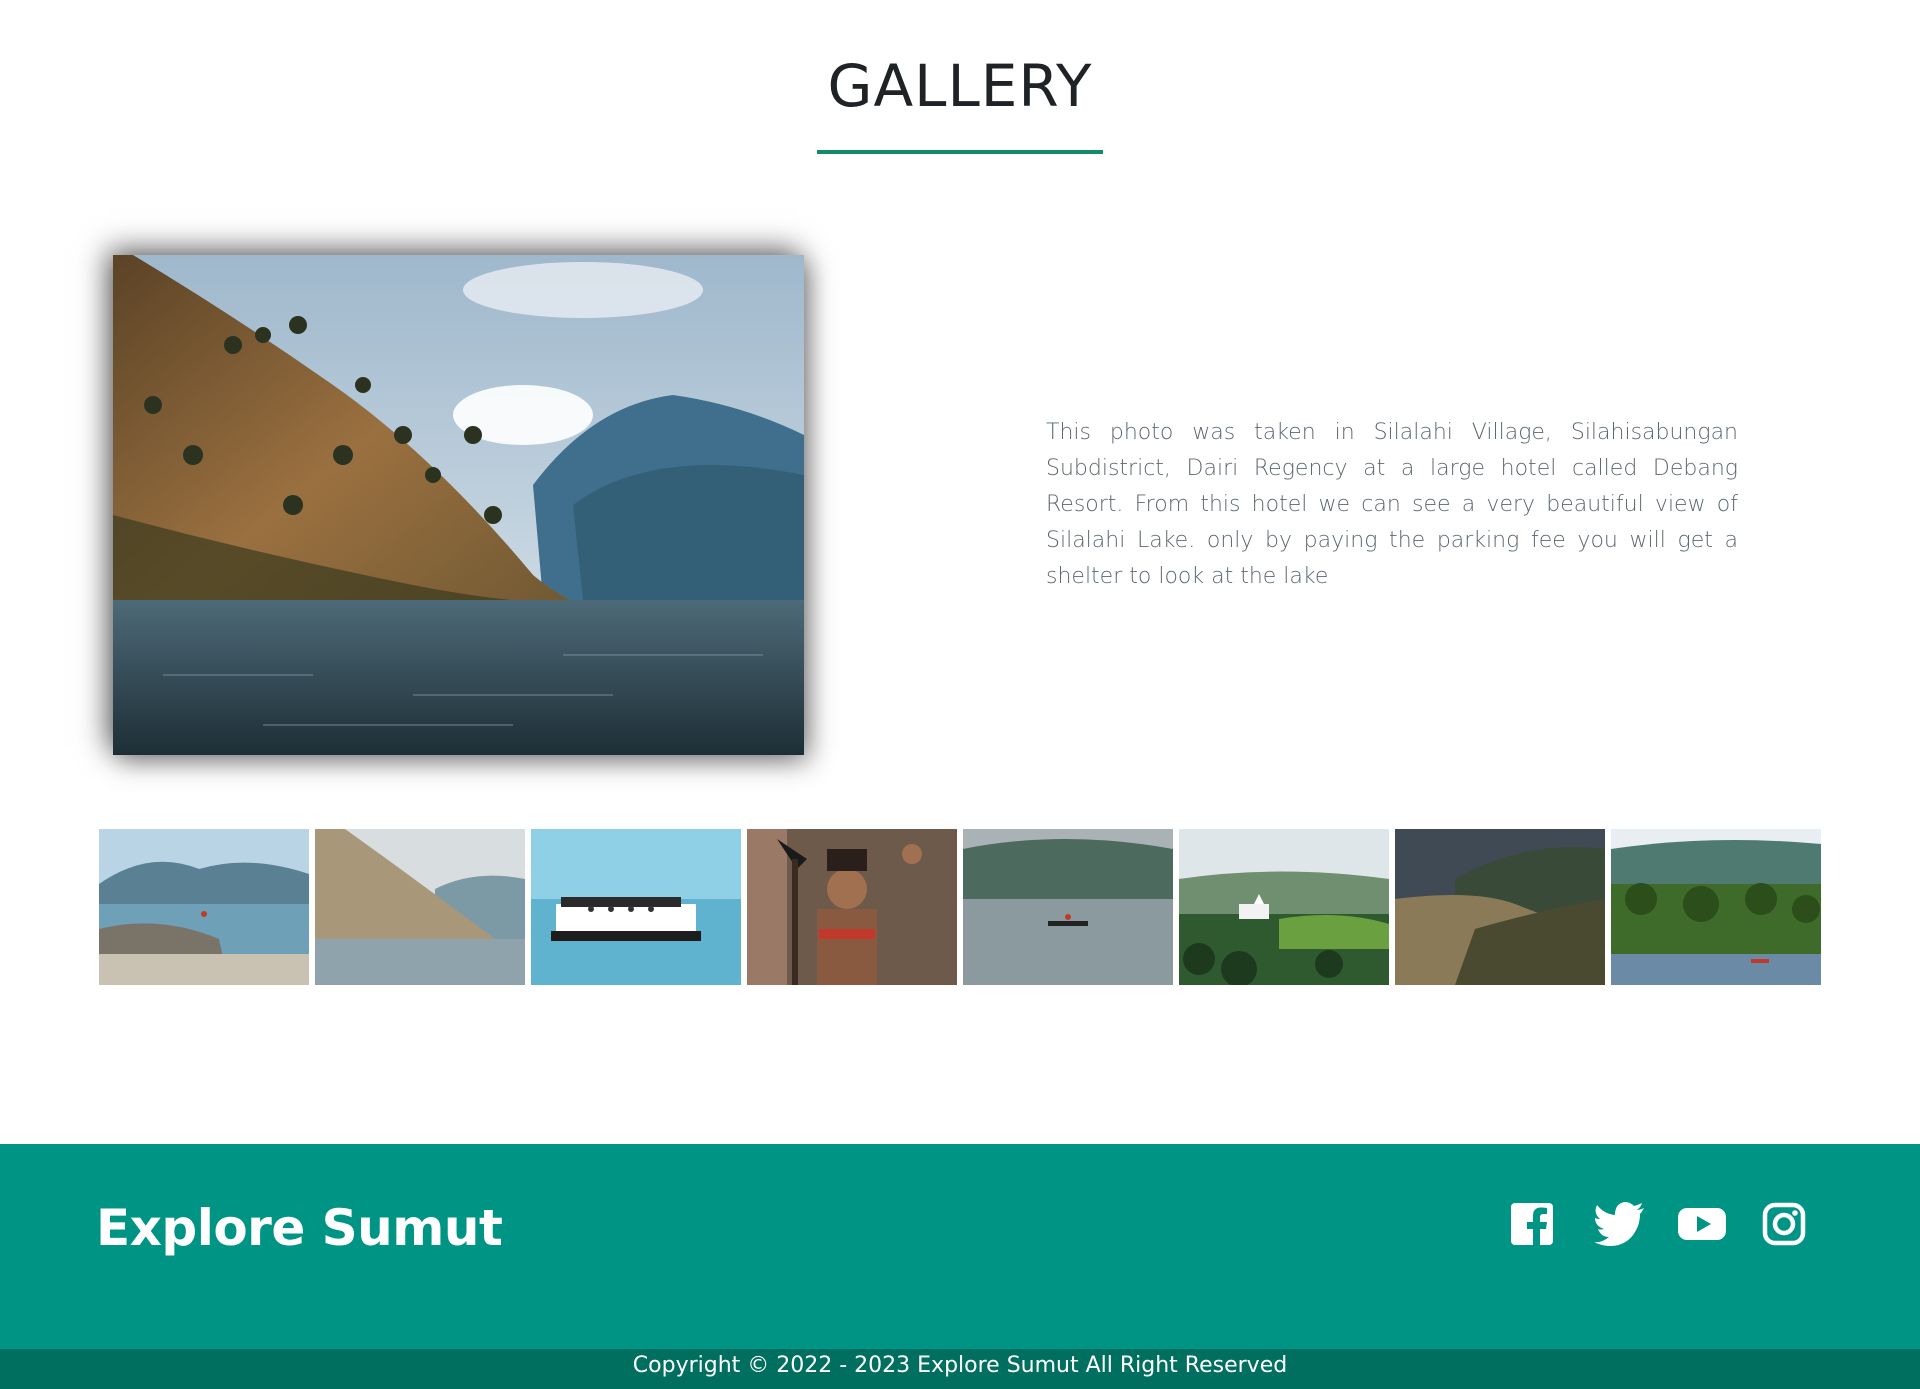  What do you see at coordinates (1068, 907) in the screenshot?
I see `thumbnail-canoe-on-lake` at bounding box center [1068, 907].